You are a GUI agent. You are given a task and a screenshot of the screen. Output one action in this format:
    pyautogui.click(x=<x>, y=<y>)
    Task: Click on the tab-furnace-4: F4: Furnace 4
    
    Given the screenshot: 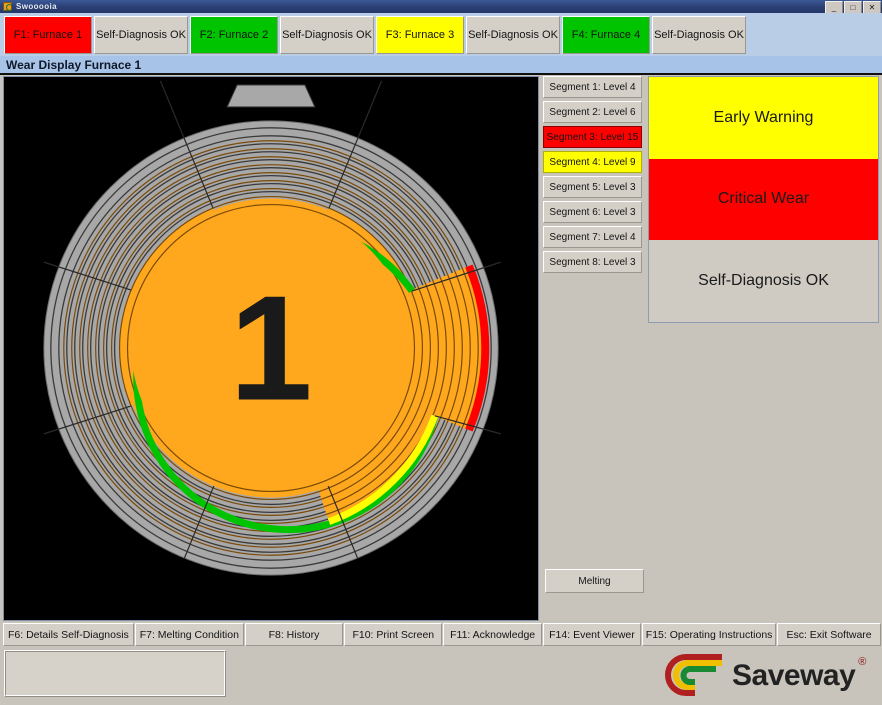 What is the action you would take?
    pyautogui.click(x=606, y=34)
    